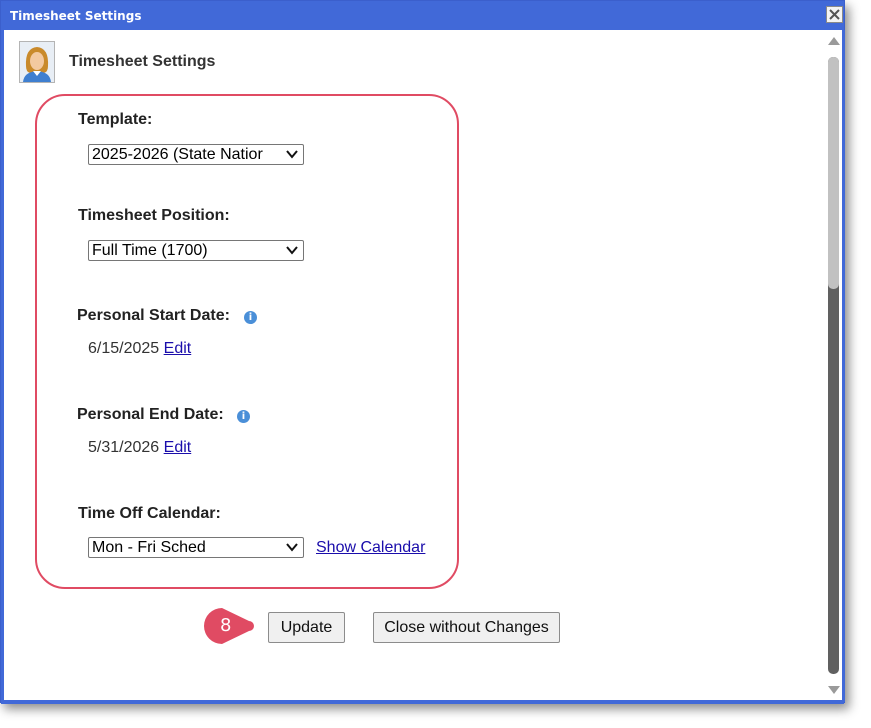 The width and height of the screenshot is (871, 728). Describe the element at coordinates (306, 627) in the screenshot. I see `update-button: Update` at that location.